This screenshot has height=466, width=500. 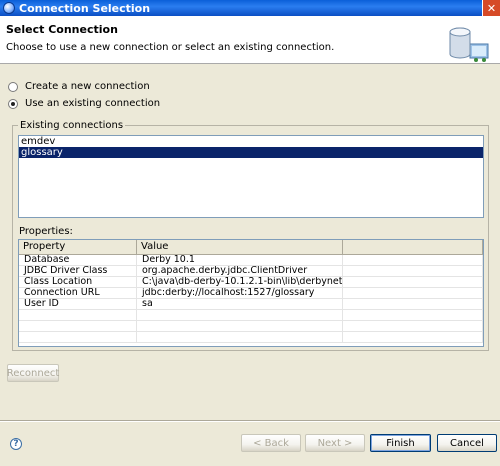 What do you see at coordinates (251, 152) in the screenshot?
I see `list-item: glossary` at bounding box center [251, 152].